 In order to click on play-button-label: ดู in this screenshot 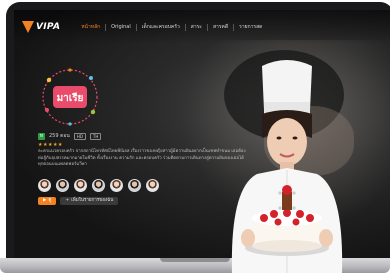, I will do `click(50, 200)`.